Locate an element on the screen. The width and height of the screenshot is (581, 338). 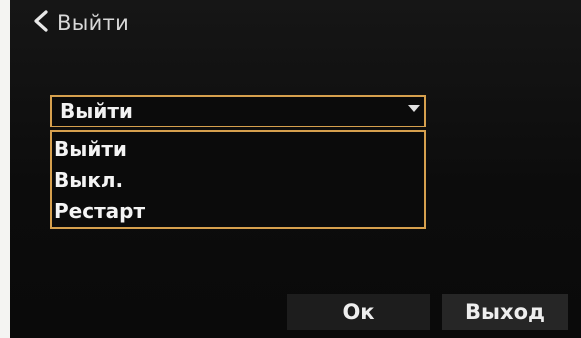
exit-button: Выход is located at coordinates (505, 312).